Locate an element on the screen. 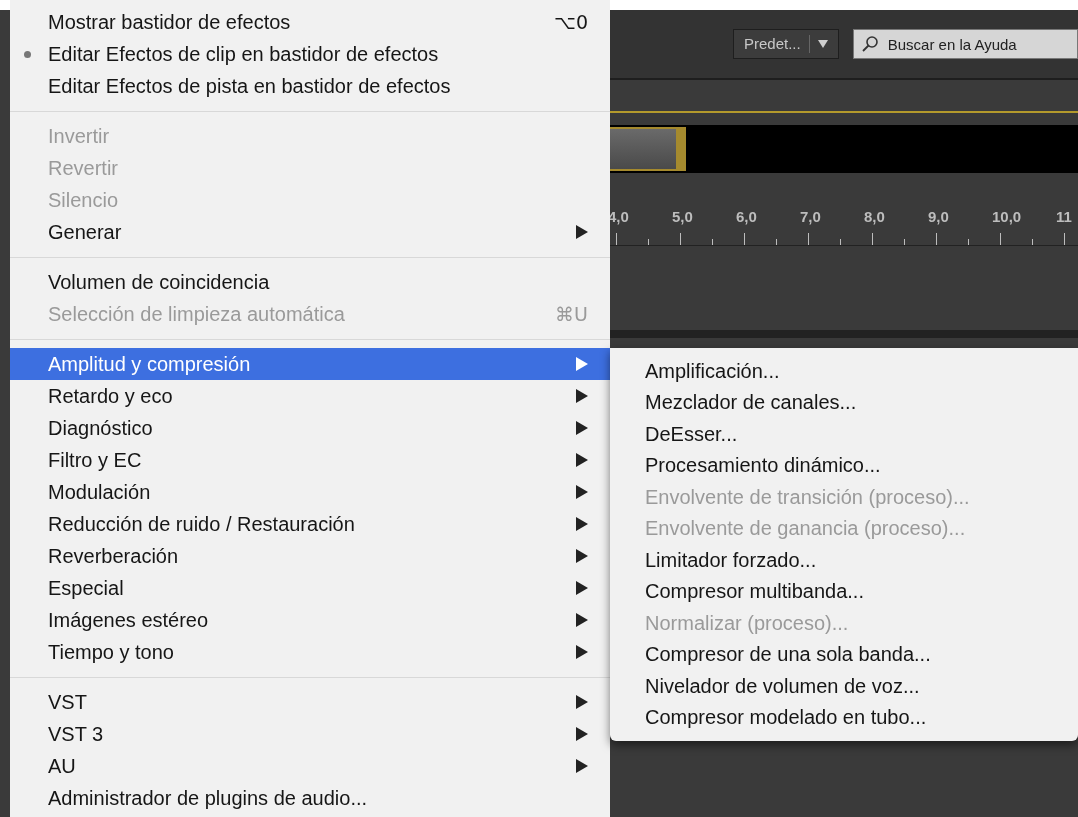 The width and height of the screenshot is (1078, 817). menu-item: VST 3 is located at coordinates (310, 734).